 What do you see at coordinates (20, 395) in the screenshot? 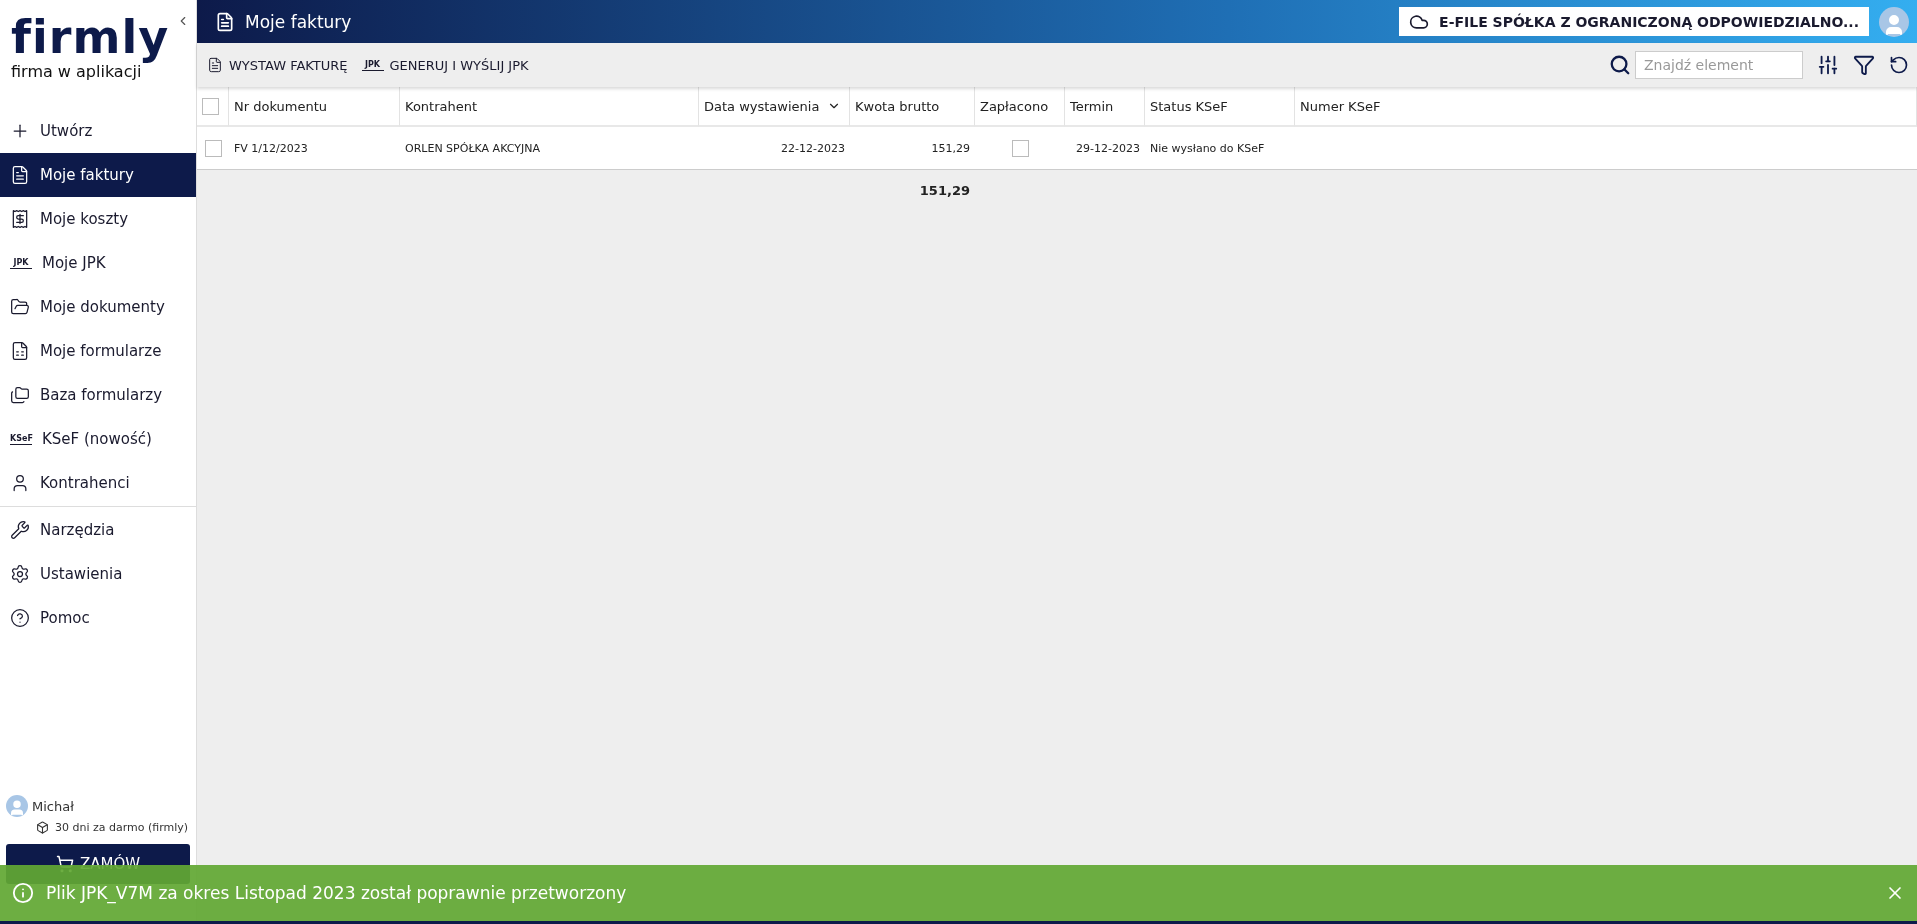
I see `folders-icon` at bounding box center [20, 395].